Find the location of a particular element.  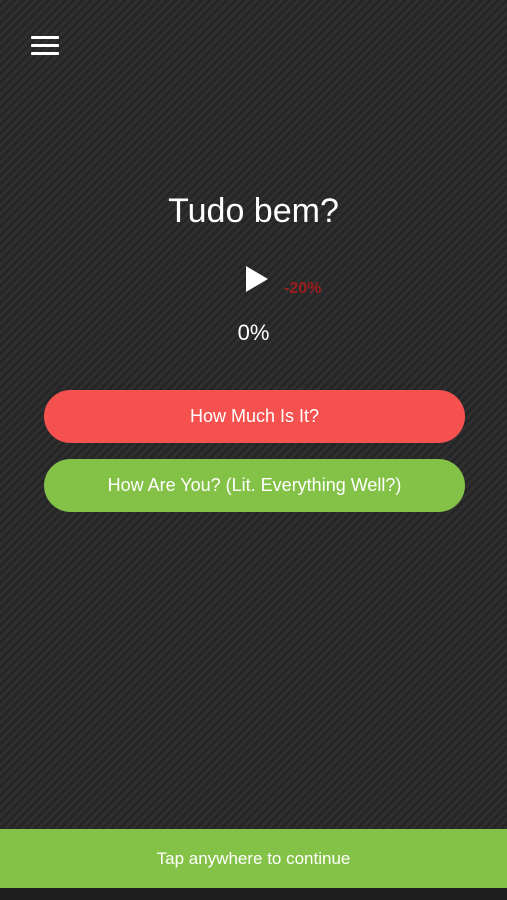

continue-button: Tap anywhere to continue is located at coordinates (253, 858).